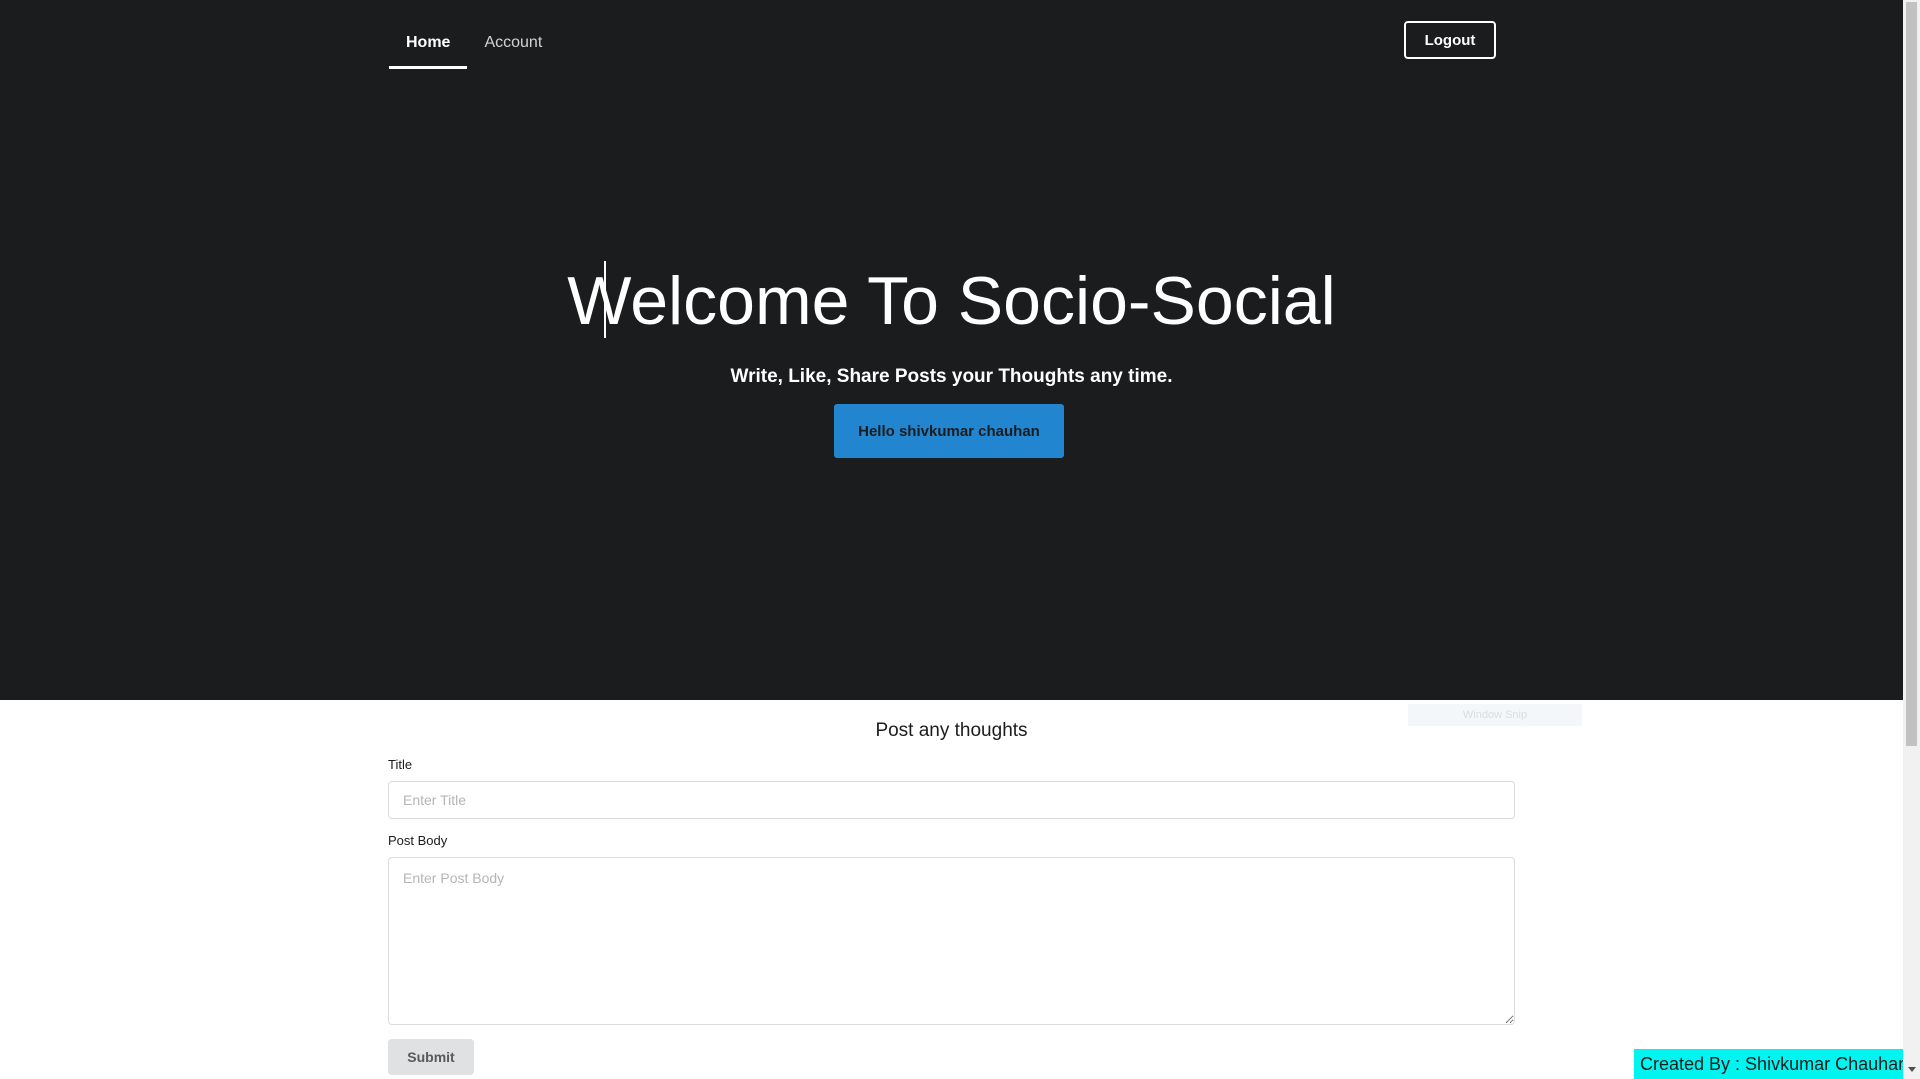 The width and height of the screenshot is (1920, 1079). I want to click on greeting-button: Hello shivkumar chauhan, so click(949, 431).